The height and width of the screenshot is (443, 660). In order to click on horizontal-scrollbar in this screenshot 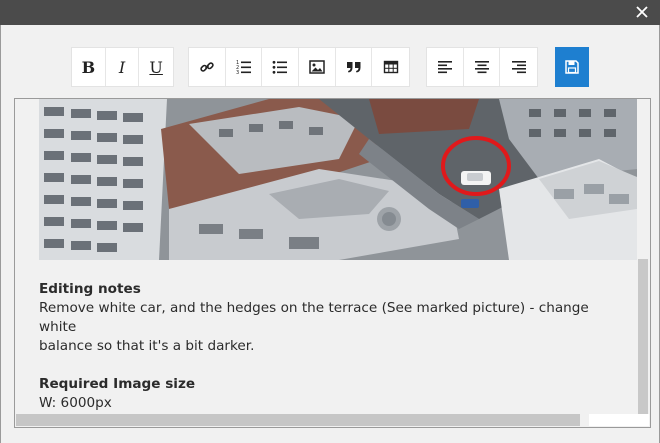, I will do `click(298, 420)`.